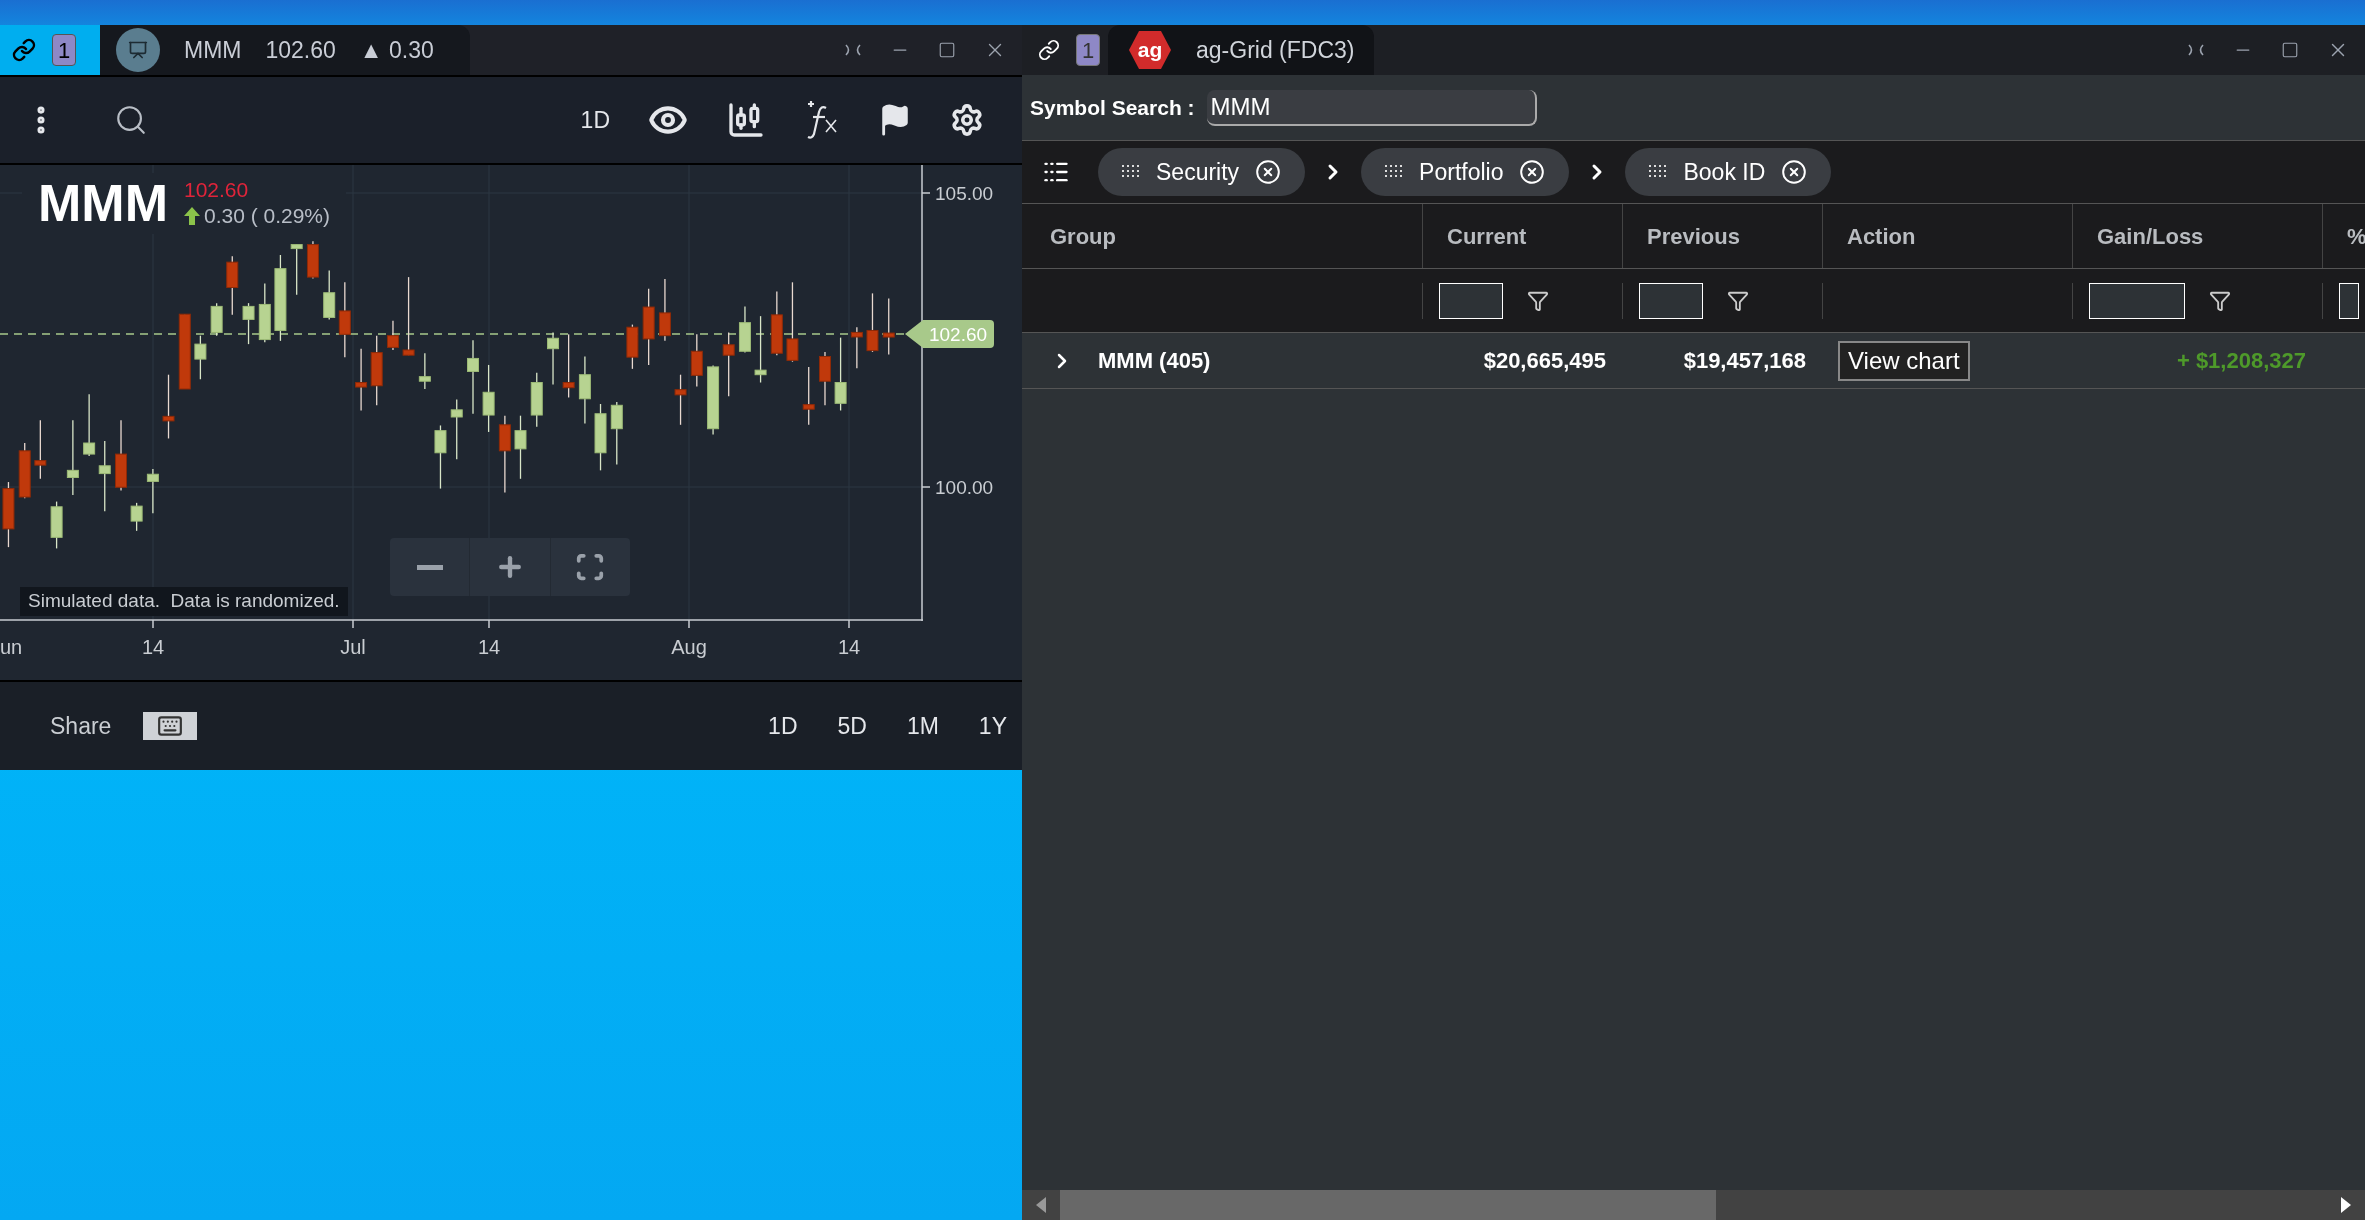 The width and height of the screenshot is (2365, 1220). I want to click on column-header: Current, so click(1487, 236).